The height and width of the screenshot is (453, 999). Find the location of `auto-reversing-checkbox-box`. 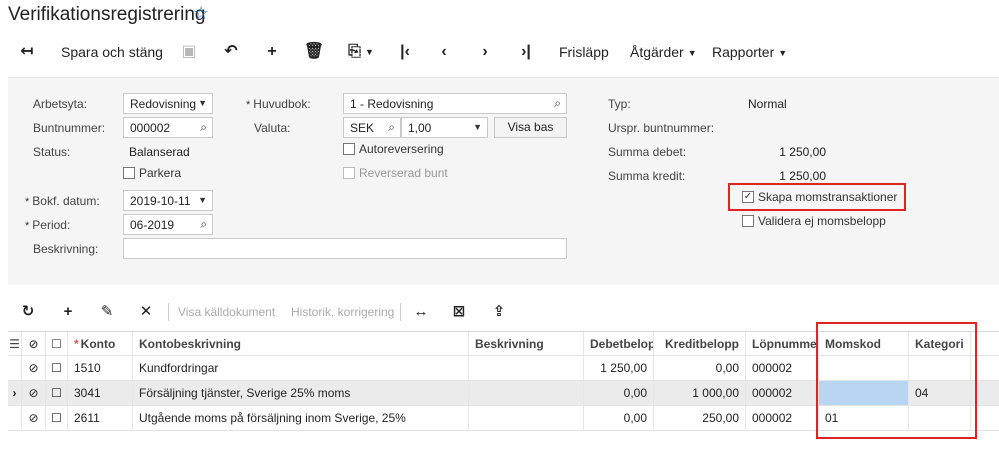

auto-reversing-checkbox-box is located at coordinates (349, 149).